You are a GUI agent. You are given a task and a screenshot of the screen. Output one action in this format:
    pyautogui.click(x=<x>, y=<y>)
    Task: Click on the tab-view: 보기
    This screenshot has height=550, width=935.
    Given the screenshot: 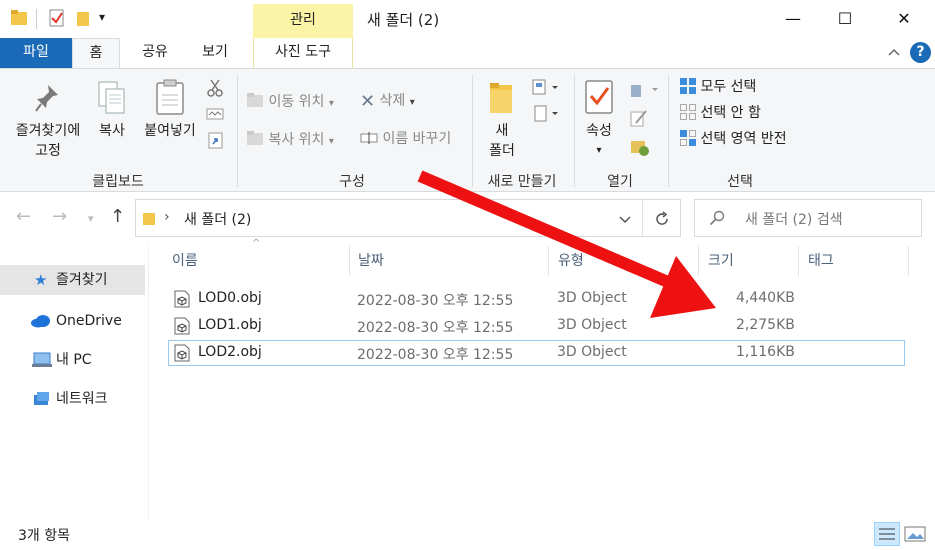 What is the action you would take?
    pyautogui.click(x=215, y=53)
    